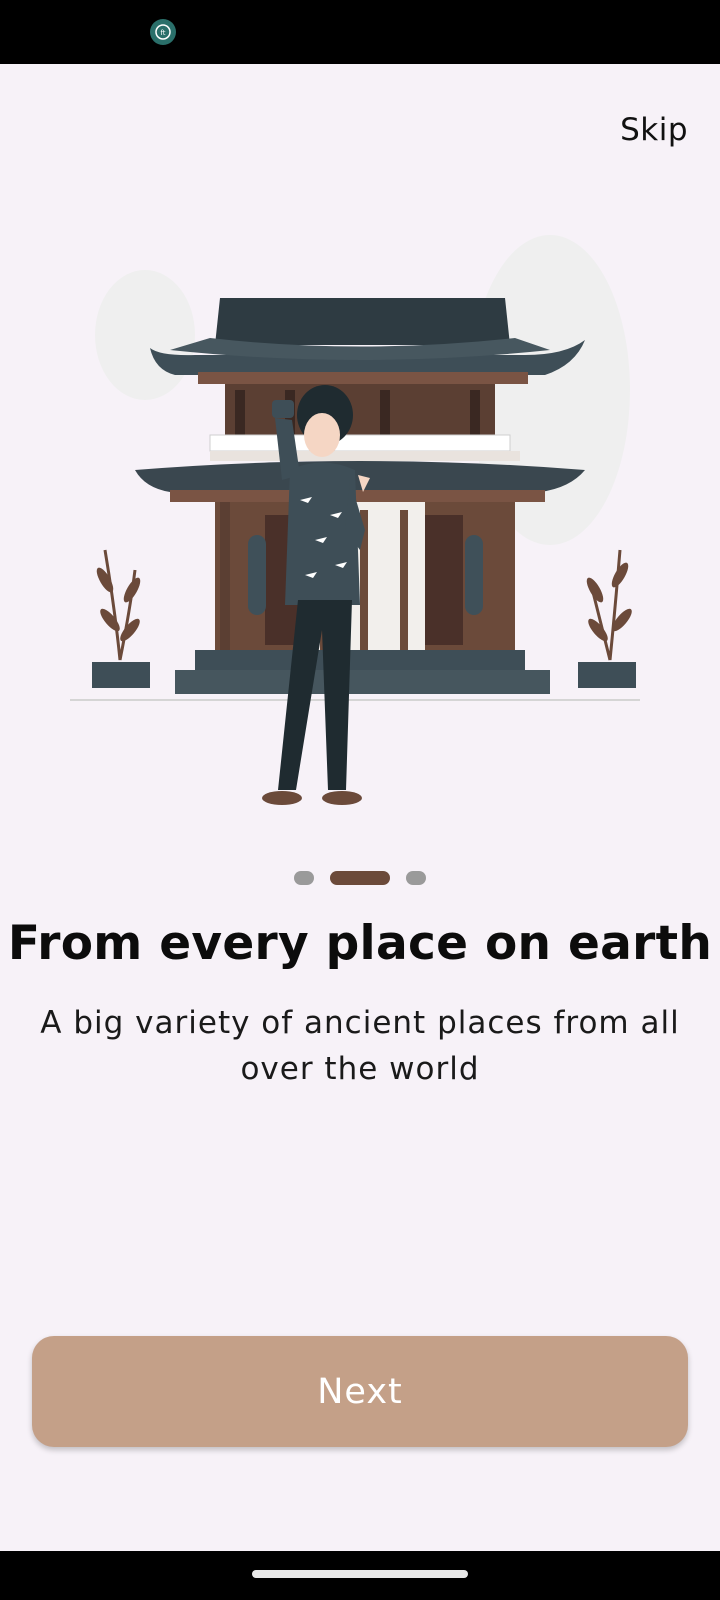 This screenshot has width=720, height=1600. What do you see at coordinates (654, 130) in the screenshot?
I see `skip-button: Skip` at bounding box center [654, 130].